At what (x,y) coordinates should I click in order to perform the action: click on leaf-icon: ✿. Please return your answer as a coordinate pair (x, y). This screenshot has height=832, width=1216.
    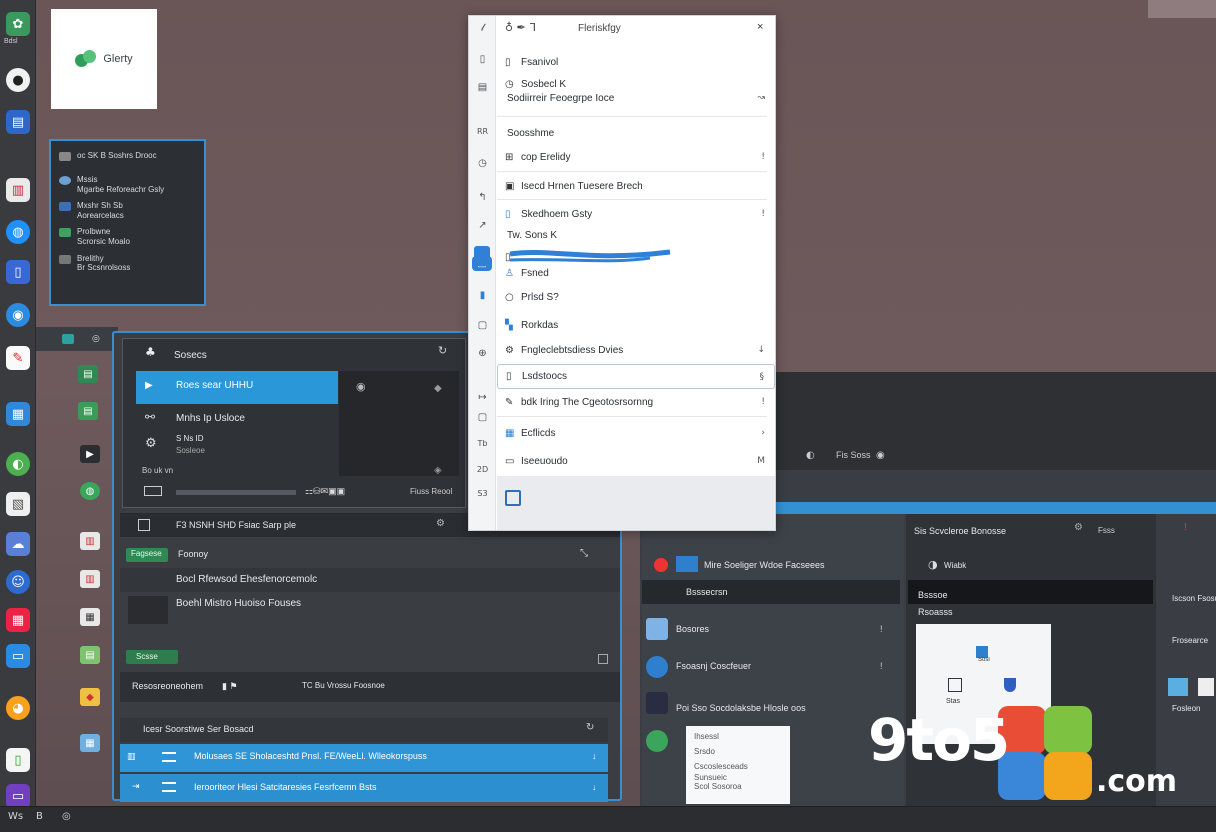
    Looking at the image, I should click on (18, 24).